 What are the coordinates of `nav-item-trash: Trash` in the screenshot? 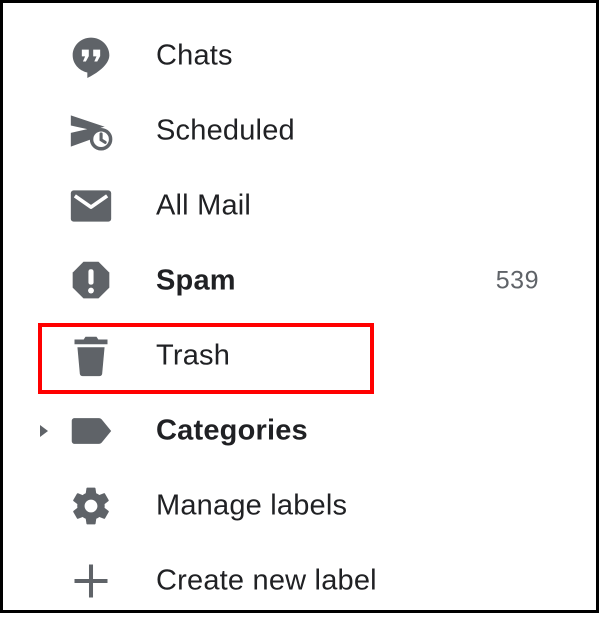 It's located at (299, 355).